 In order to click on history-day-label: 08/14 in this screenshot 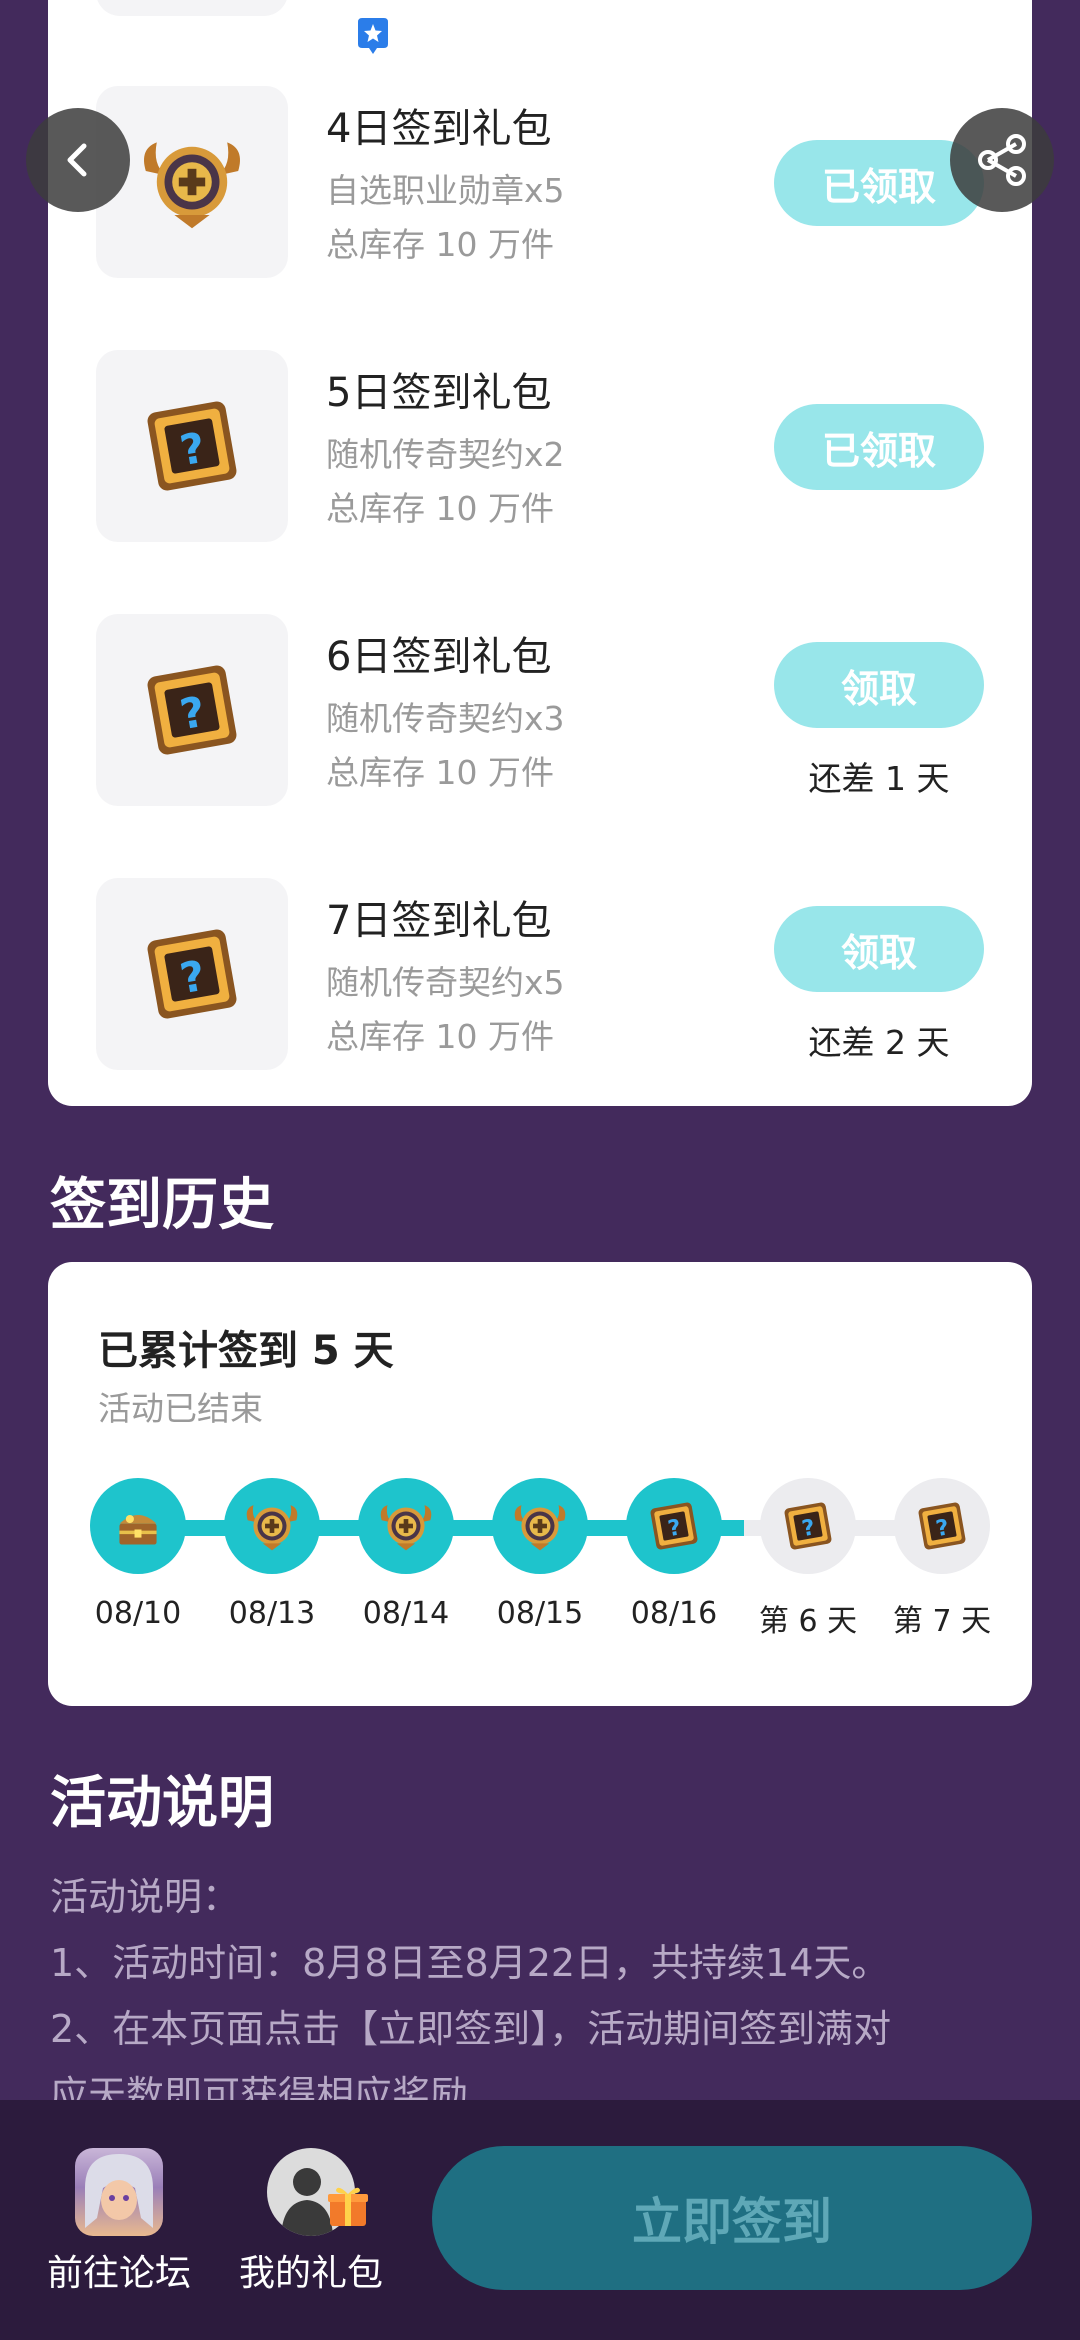, I will do `click(406, 1613)`.